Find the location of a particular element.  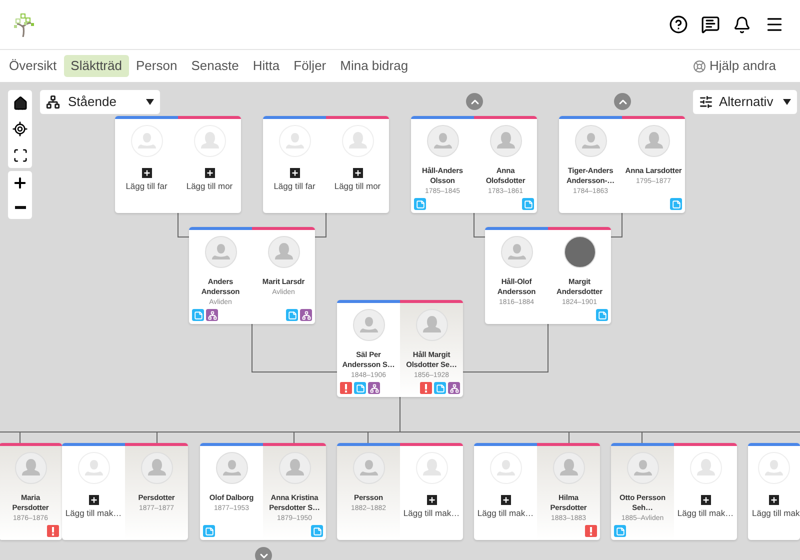

layout-dropdown: Stående is located at coordinates (100, 102).